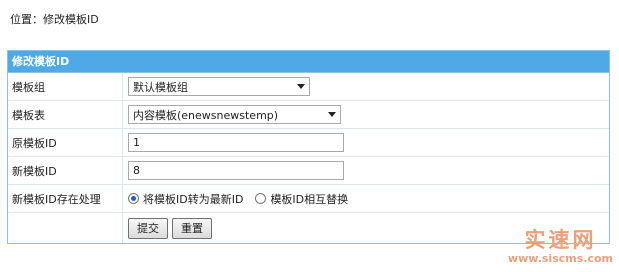  What do you see at coordinates (219, 86) in the screenshot?
I see `template-group-select: 默认模板组` at bounding box center [219, 86].